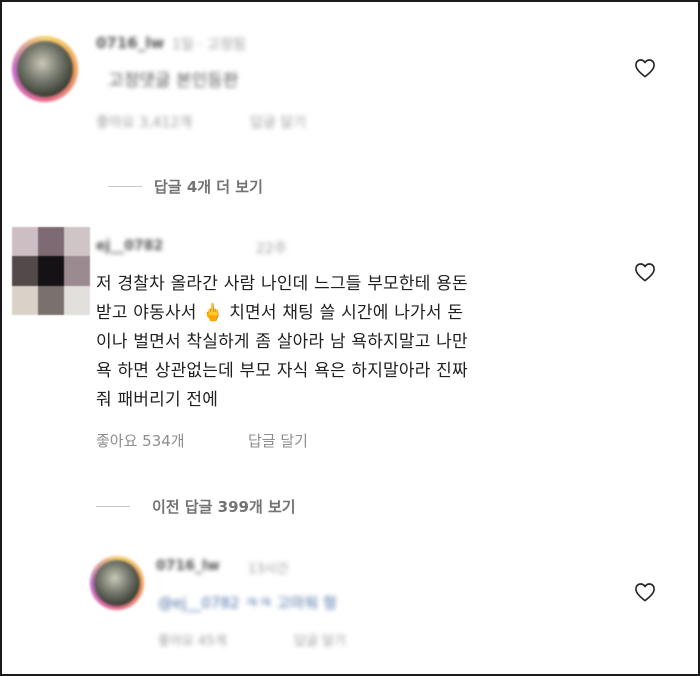 The width and height of the screenshot is (700, 676). Describe the element at coordinates (224, 506) in the screenshot. I see `view-previous-replies-button: 이전 답글 399개 보기` at that location.